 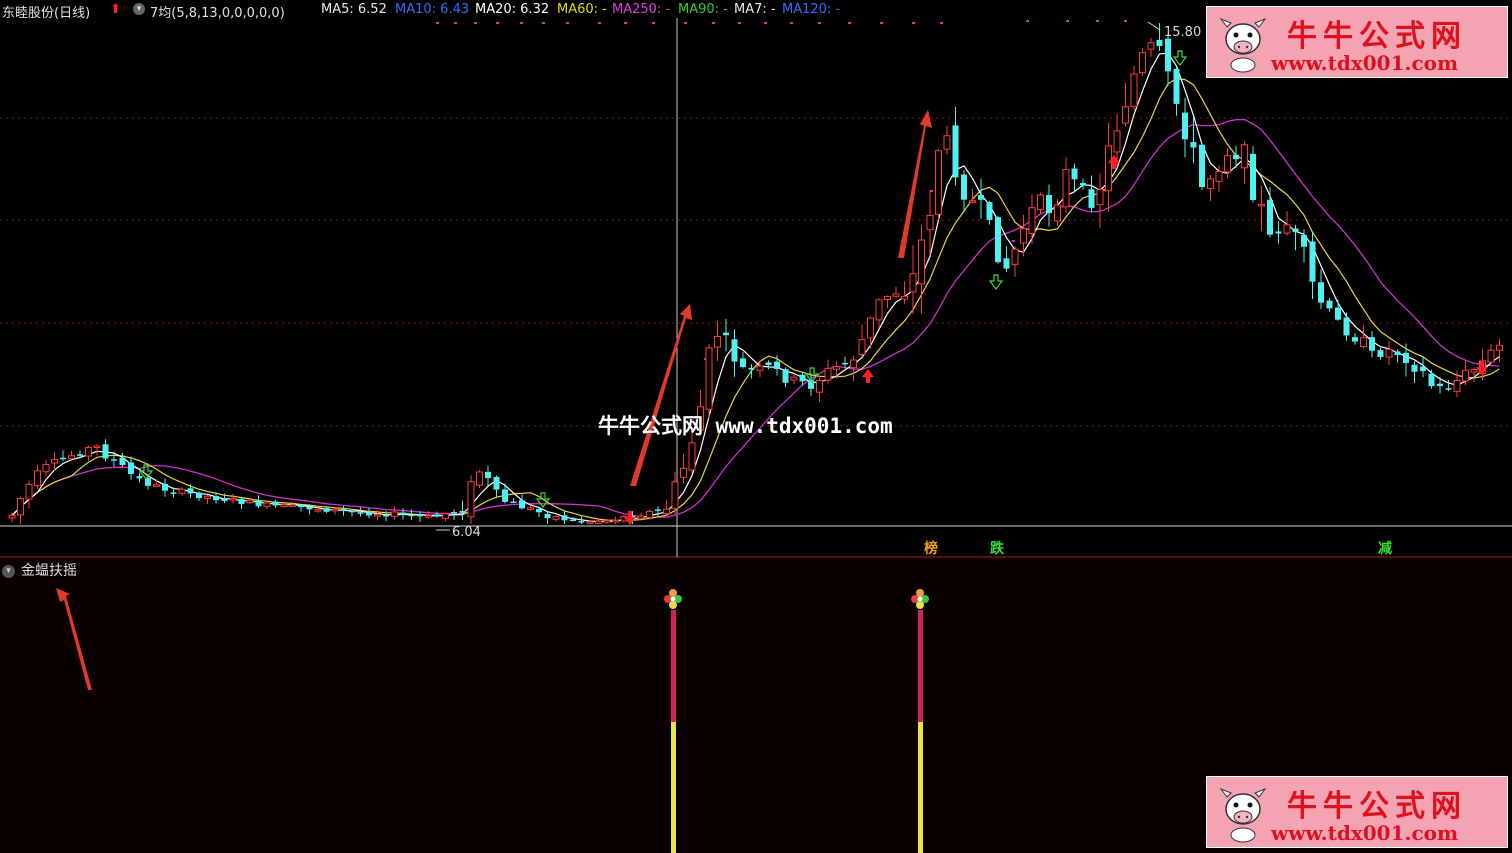 I want to click on low-price-label: 6.04, so click(x=466, y=532).